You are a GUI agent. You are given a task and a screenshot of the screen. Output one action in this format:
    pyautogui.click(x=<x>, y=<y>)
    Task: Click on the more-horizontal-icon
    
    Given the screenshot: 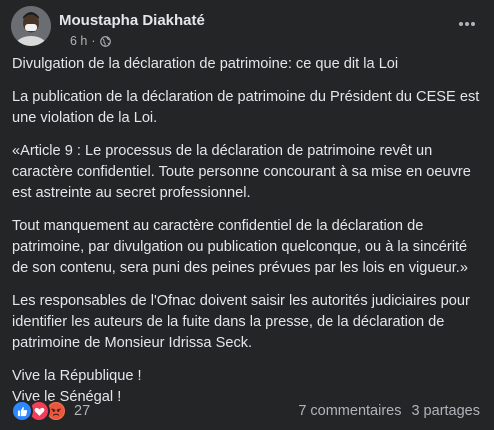 What is the action you would take?
    pyautogui.click(x=467, y=24)
    